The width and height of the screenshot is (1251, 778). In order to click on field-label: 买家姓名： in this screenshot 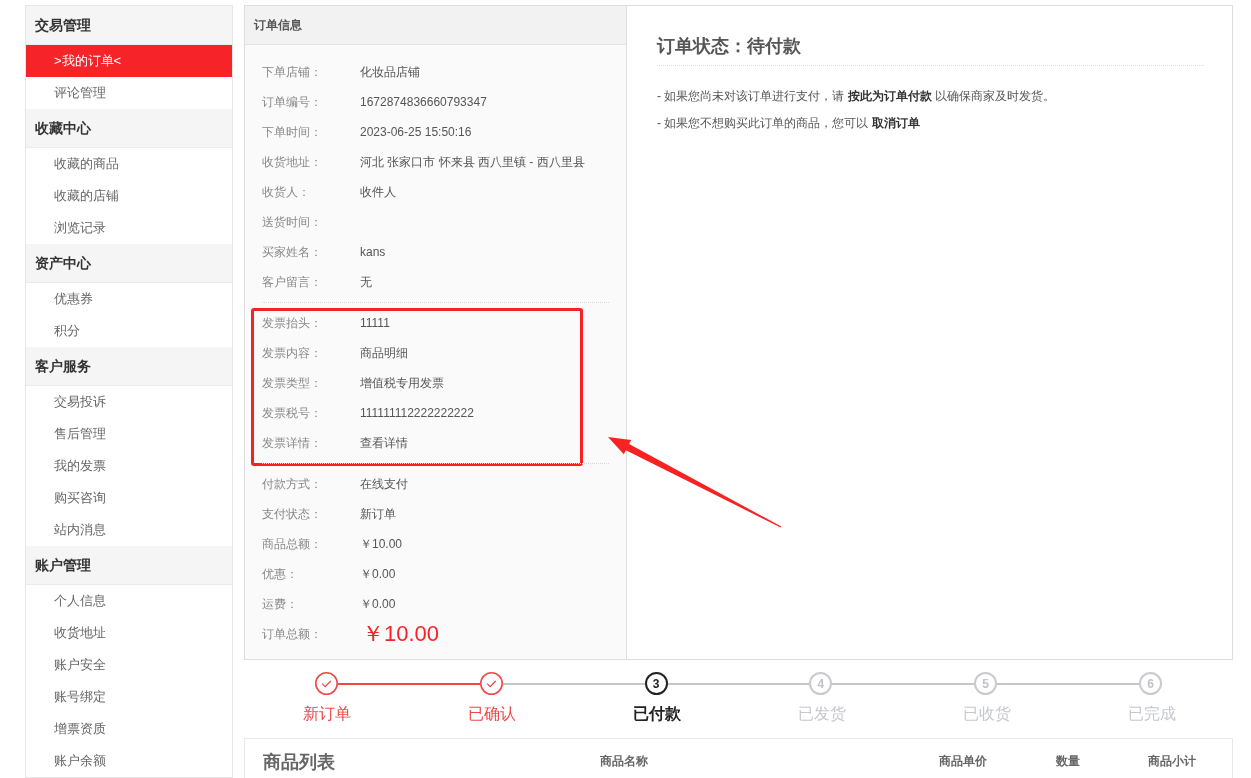, I will do `click(292, 252)`.